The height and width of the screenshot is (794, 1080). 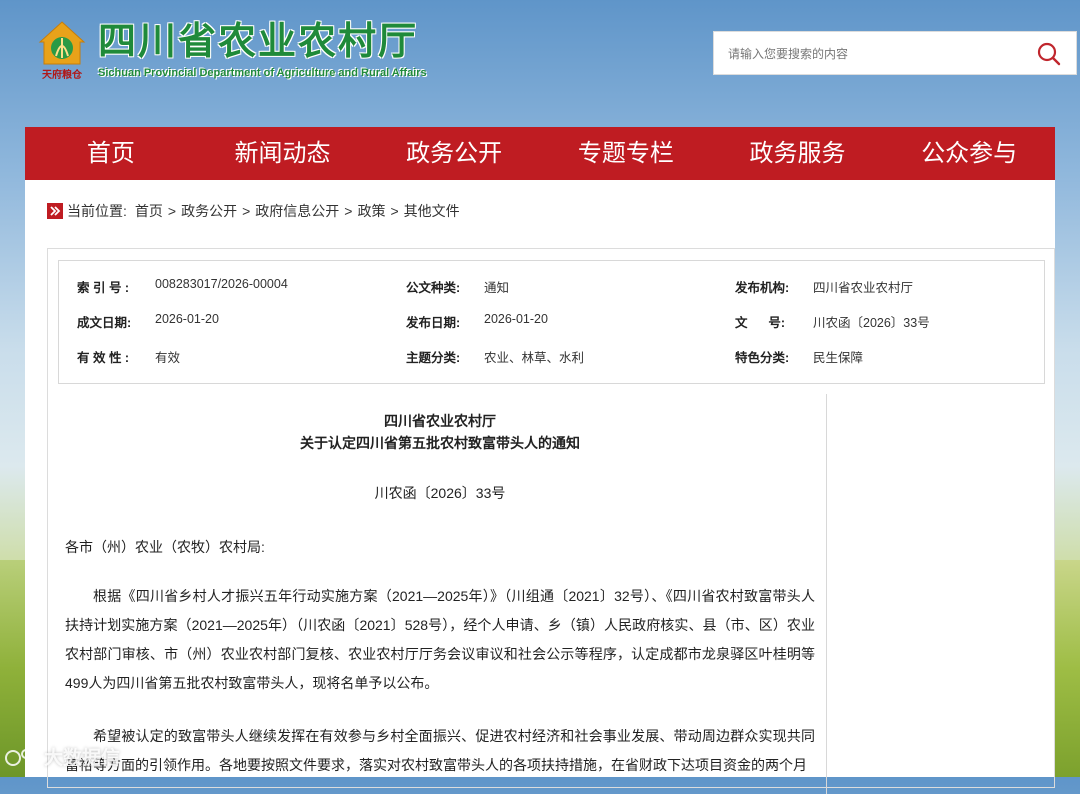 What do you see at coordinates (111, 153) in the screenshot?
I see `nav-item-home: 首页` at bounding box center [111, 153].